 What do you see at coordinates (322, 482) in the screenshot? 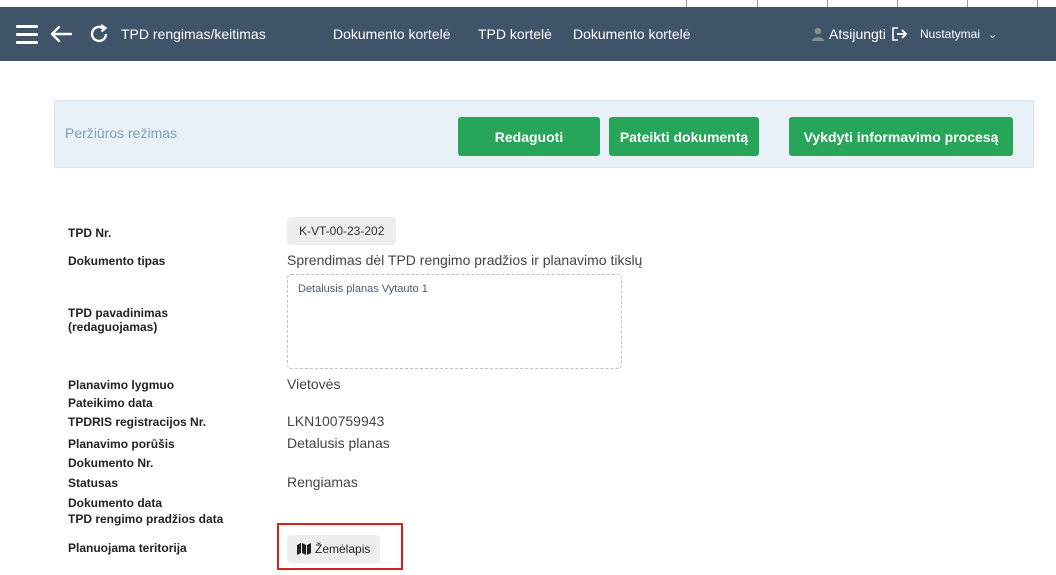
I see `status-value: Rengiamas` at bounding box center [322, 482].